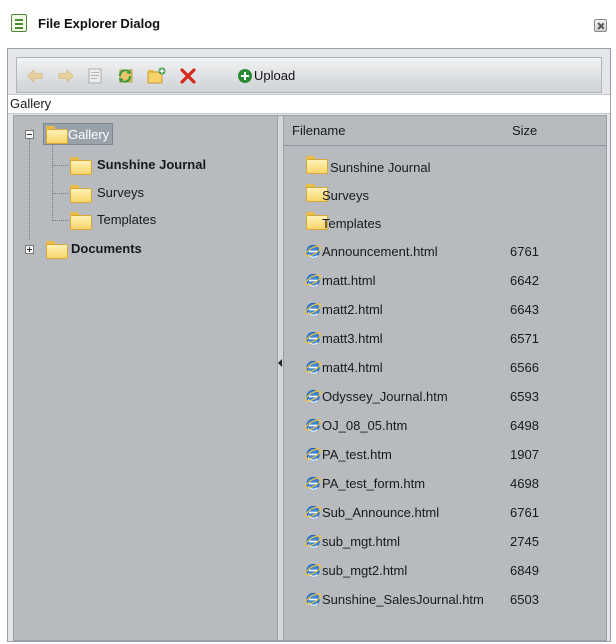 The width and height of the screenshot is (616, 644). What do you see at coordinates (524, 541) in the screenshot?
I see `file-size: 2745` at bounding box center [524, 541].